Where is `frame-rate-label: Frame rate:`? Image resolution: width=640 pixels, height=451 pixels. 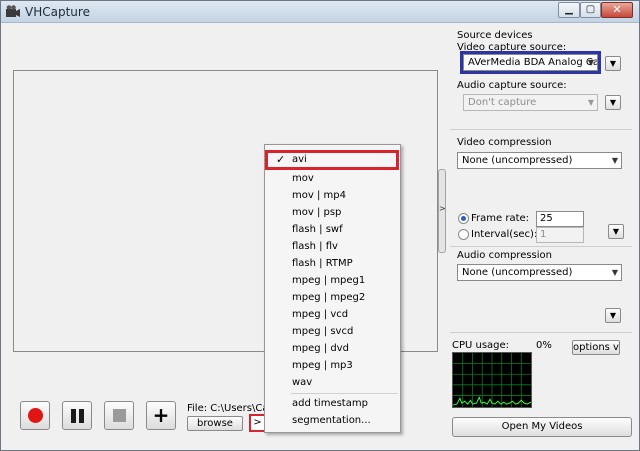
frame-rate-label: Frame rate: is located at coordinates (500, 218).